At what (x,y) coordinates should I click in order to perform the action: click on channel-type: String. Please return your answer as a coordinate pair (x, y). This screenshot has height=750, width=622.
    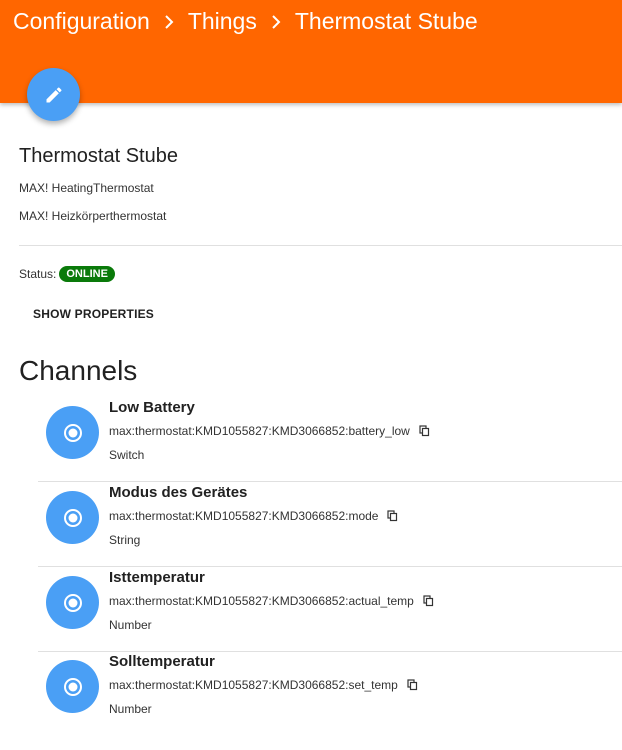
    Looking at the image, I should click on (125, 540).